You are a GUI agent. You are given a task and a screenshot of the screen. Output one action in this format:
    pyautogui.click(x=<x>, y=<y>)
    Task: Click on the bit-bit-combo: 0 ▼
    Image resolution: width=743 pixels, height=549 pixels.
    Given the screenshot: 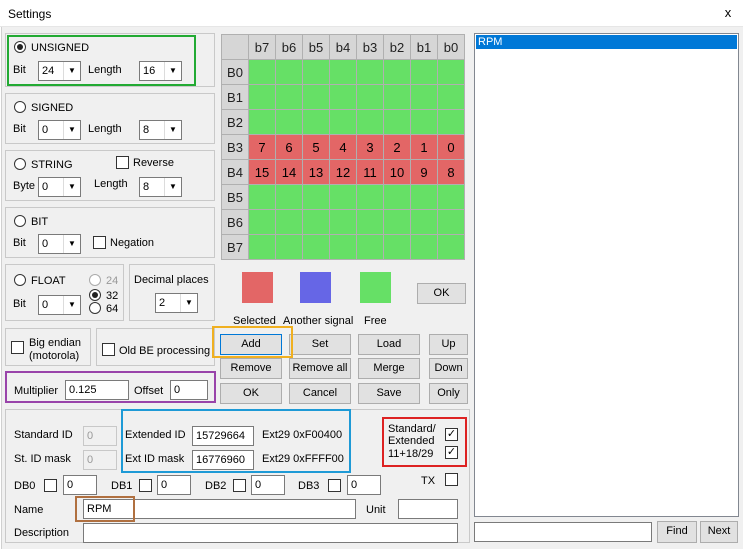 What is the action you would take?
    pyautogui.click(x=59, y=244)
    